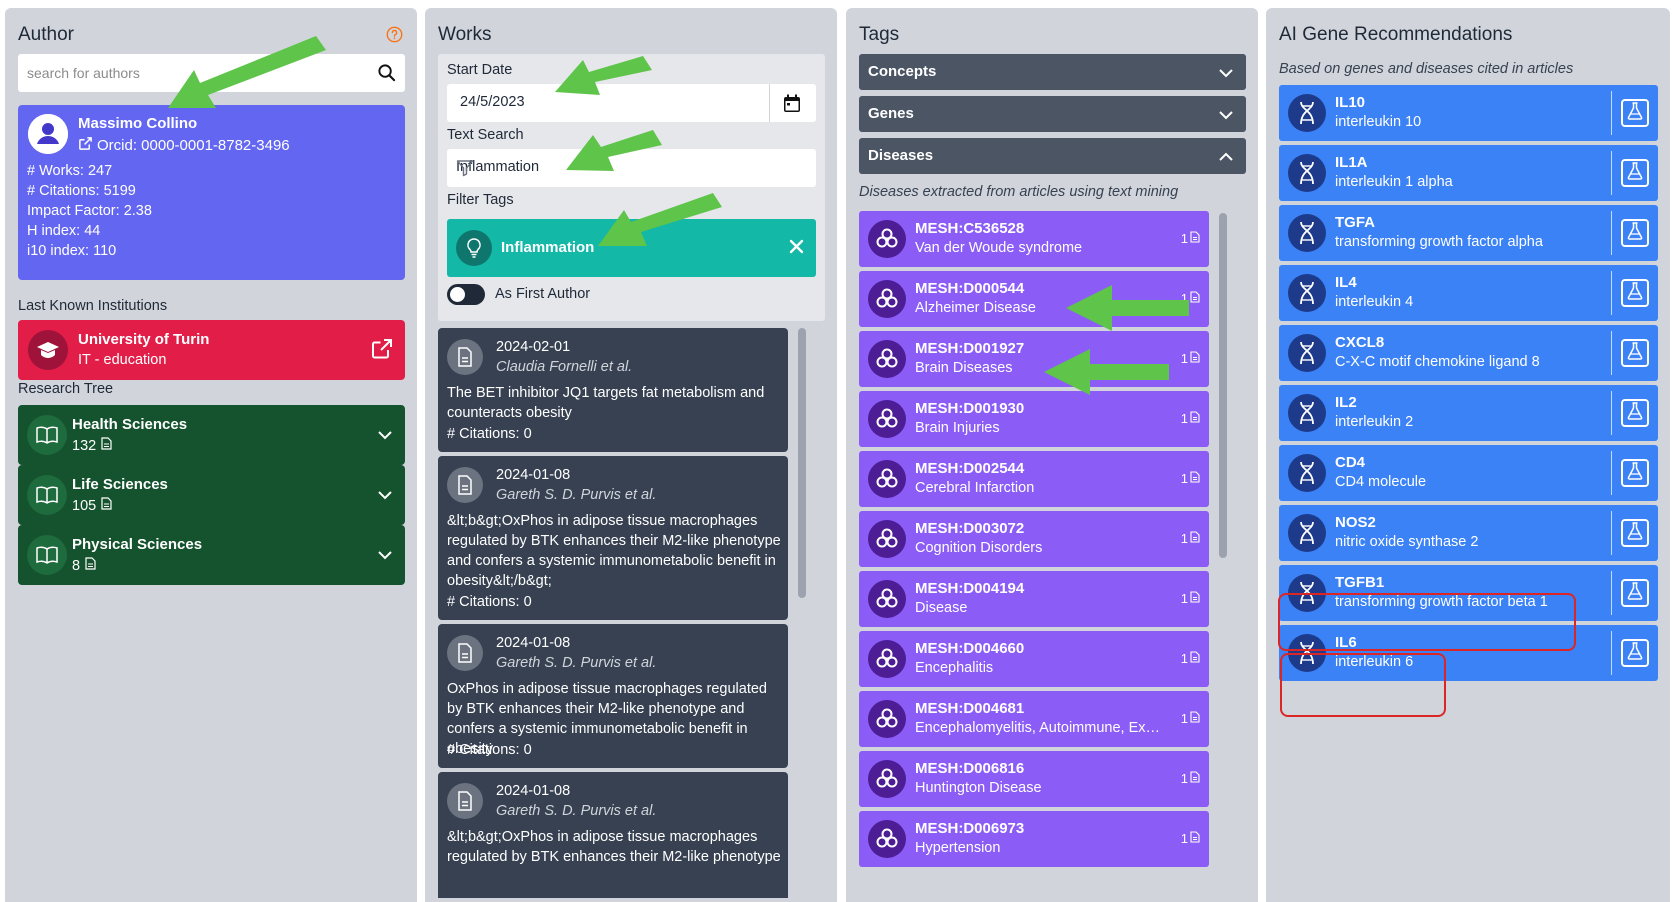 The height and width of the screenshot is (902, 1674). What do you see at coordinates (603, 75) in the screenshot?
I see `arrow-to-start-date` at bounding box center [603, 75].